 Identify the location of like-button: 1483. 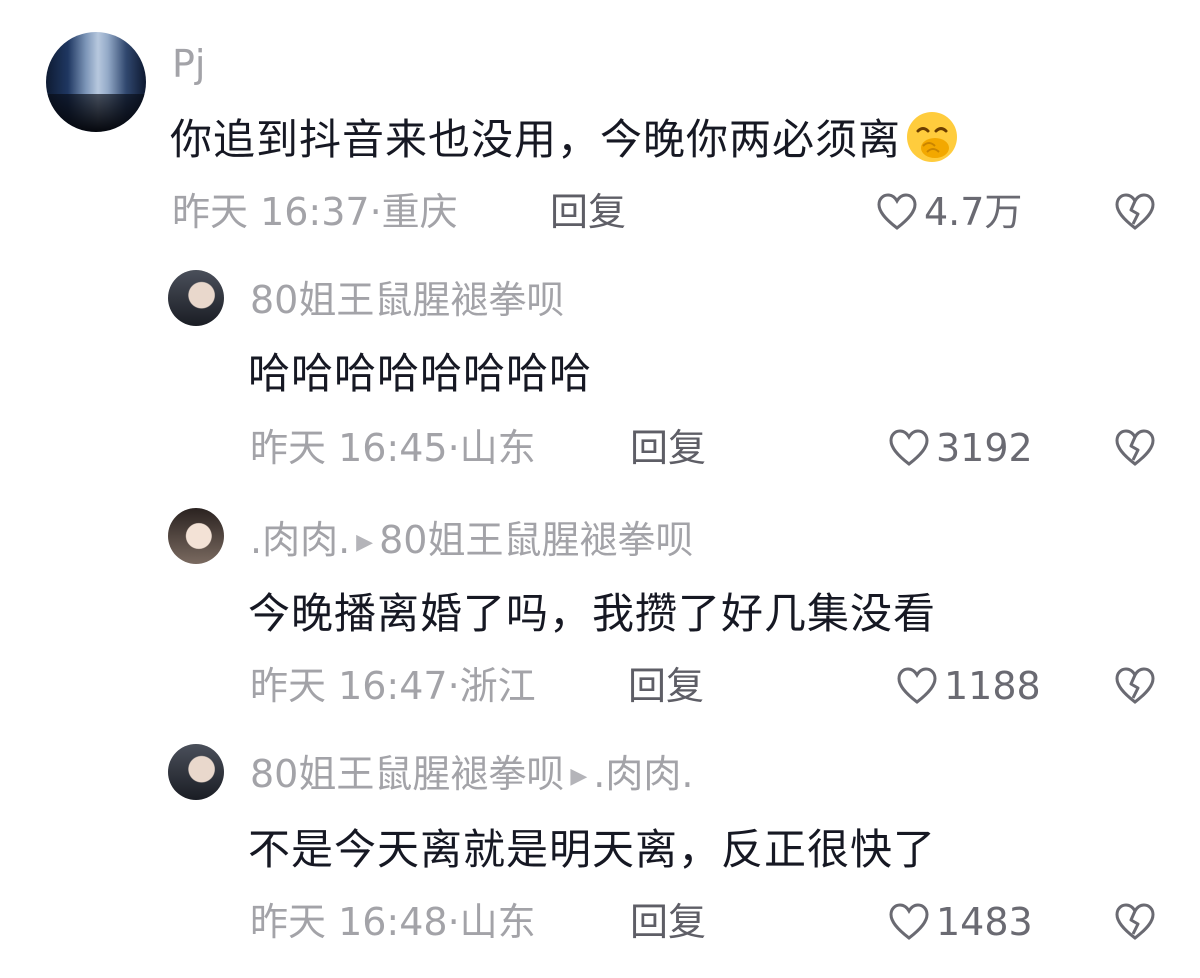
(960, 922).